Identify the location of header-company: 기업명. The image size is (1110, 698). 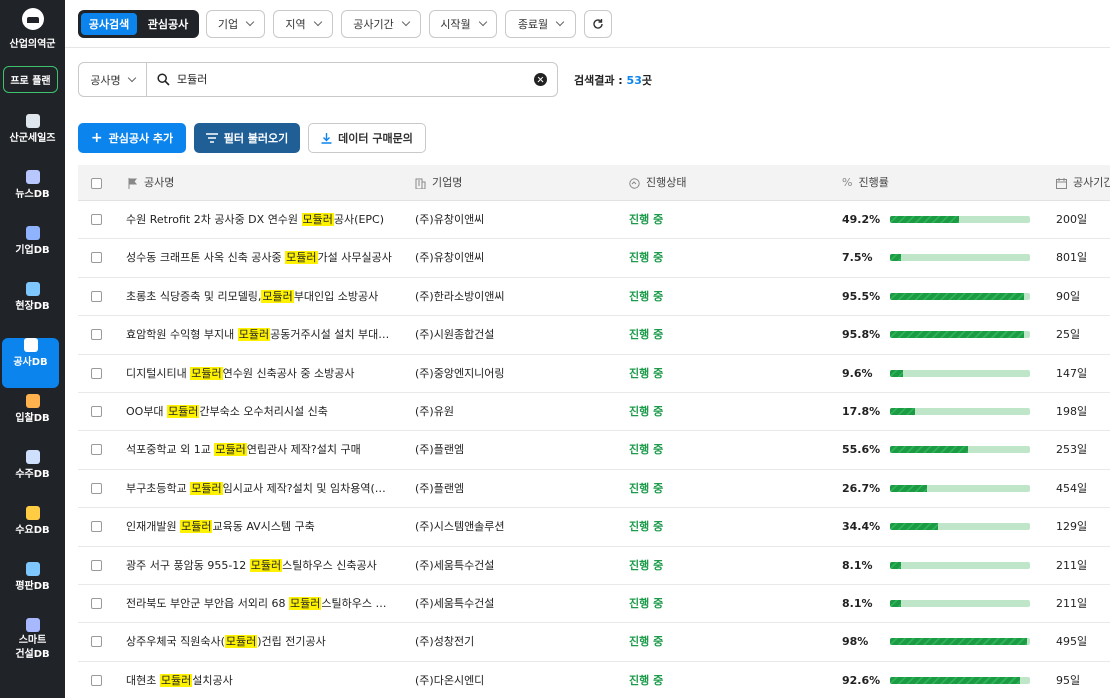
(438, 183).